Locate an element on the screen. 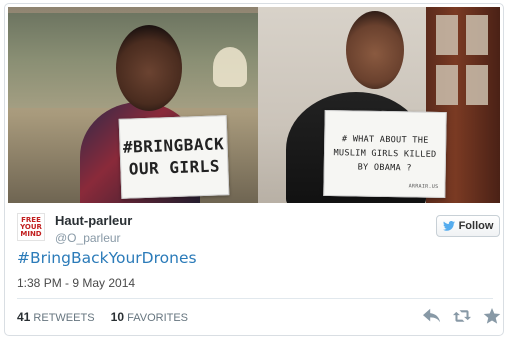 This screenshot has width=510, height=342. lamp is located at coordinates (230, 67).